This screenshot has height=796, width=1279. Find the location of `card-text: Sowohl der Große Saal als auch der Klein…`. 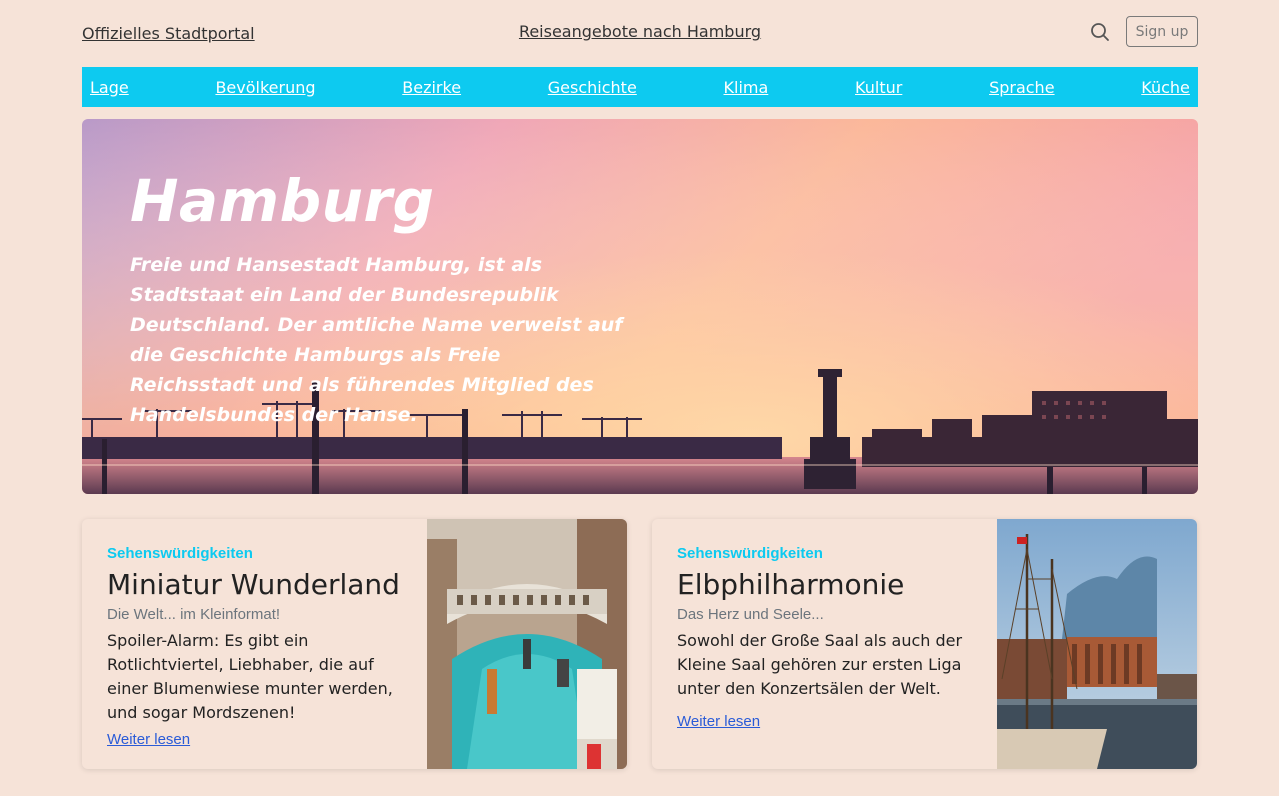

card-text: Sowohl der Große Saal als auch der Klein… is located at coordinates (820, 664).